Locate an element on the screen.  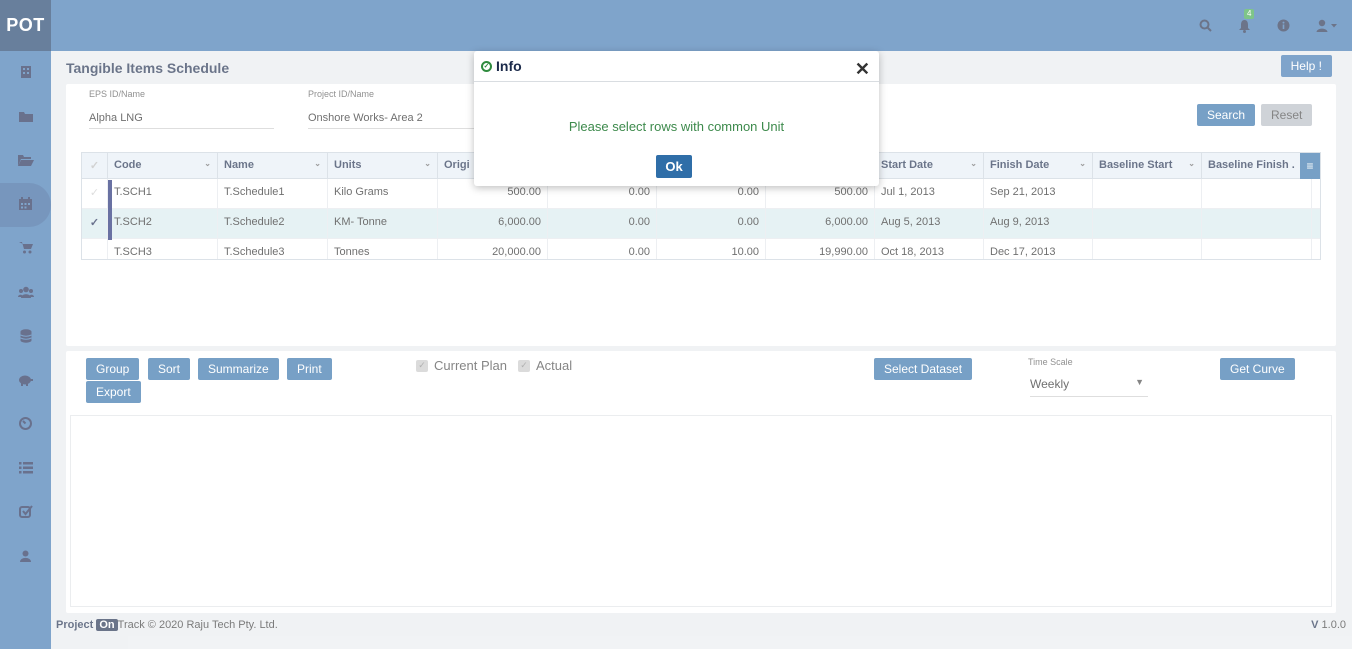
dialog-message: Please select rows with common Unit is located at coordinates (676, 126).